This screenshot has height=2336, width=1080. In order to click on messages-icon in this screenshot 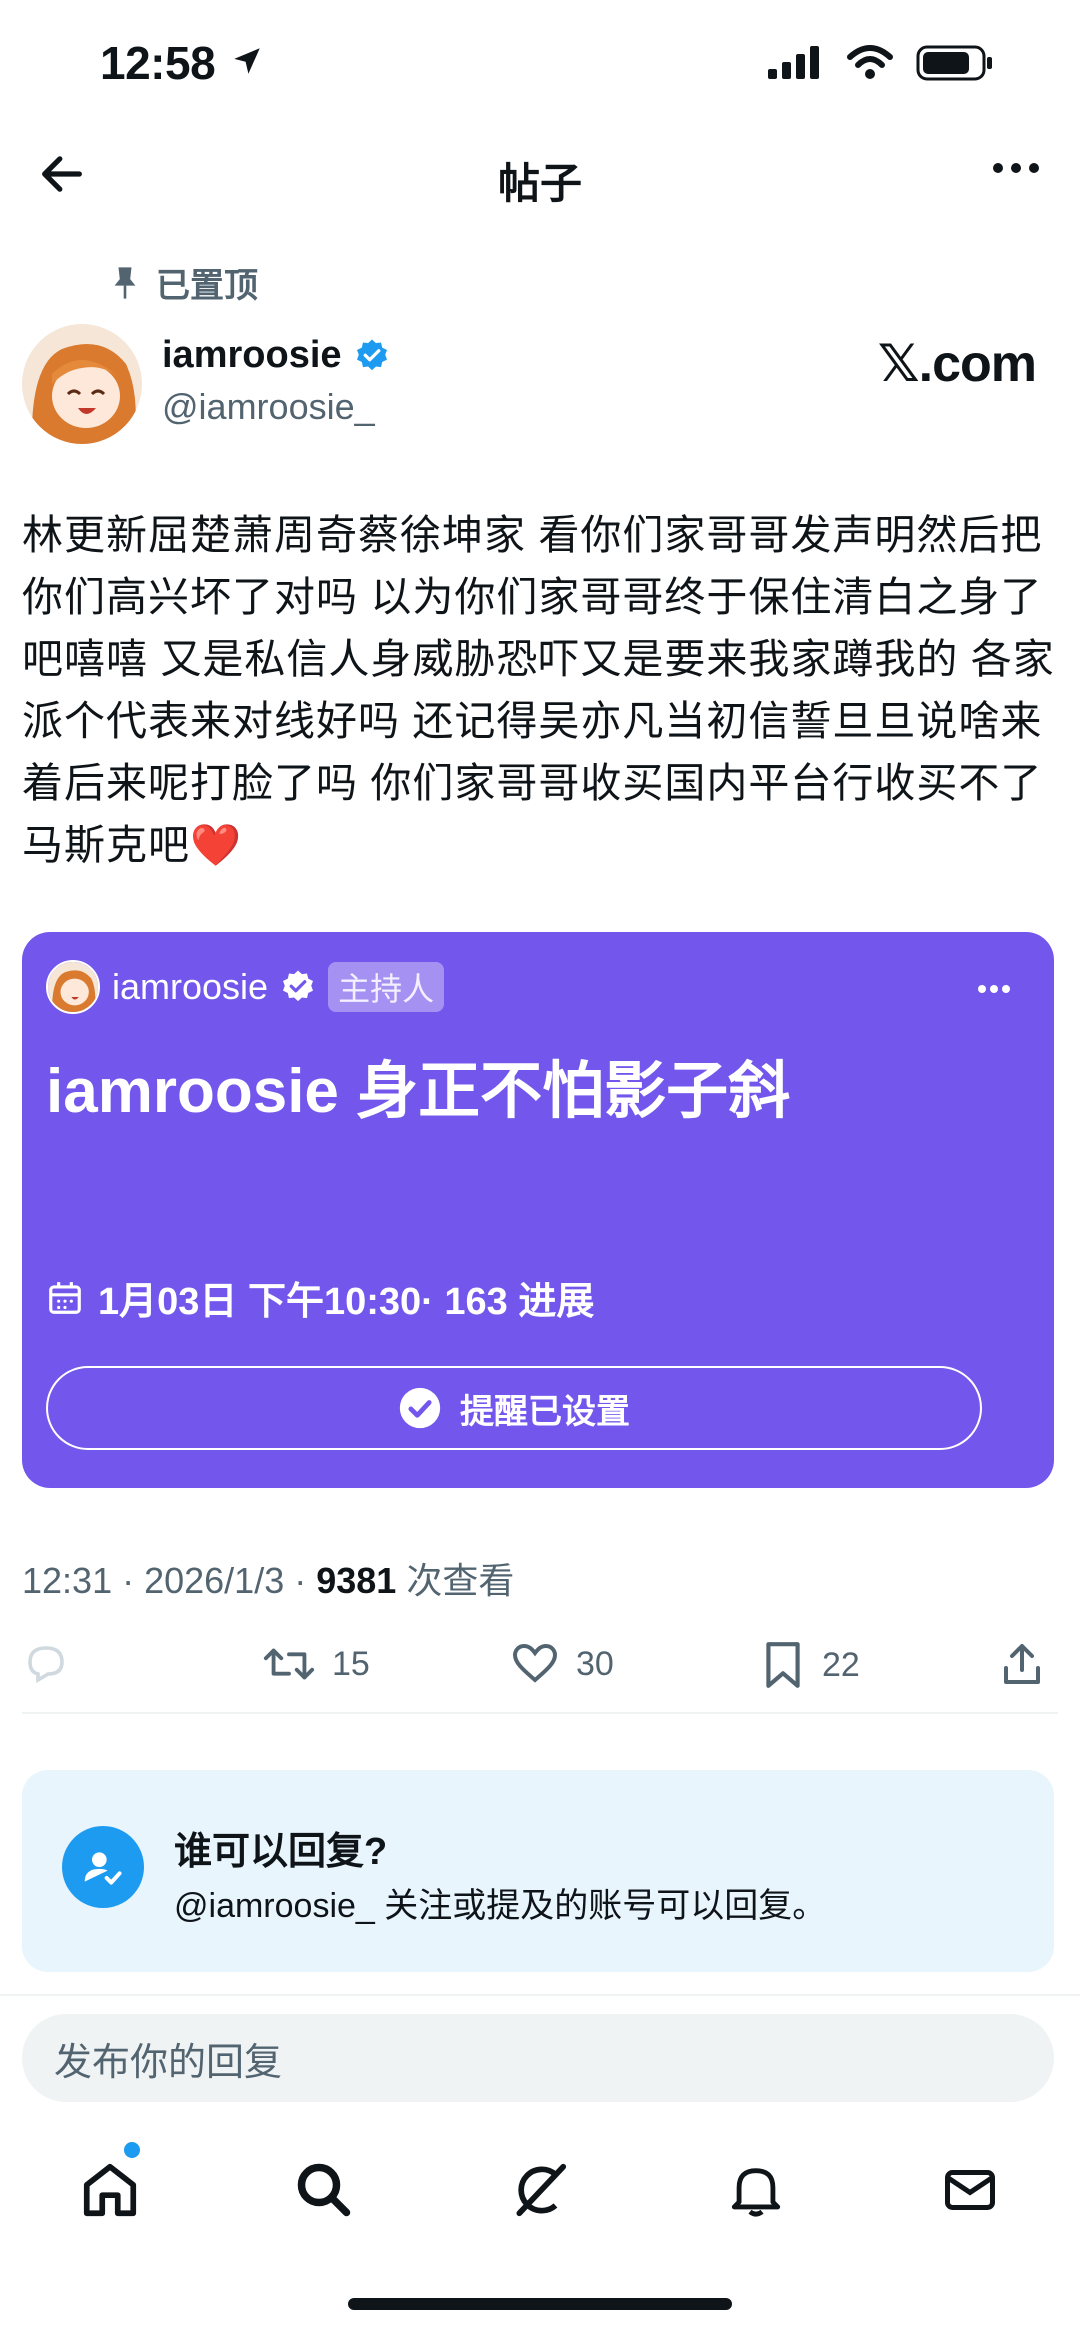, I will do `click(970, 2190)`.